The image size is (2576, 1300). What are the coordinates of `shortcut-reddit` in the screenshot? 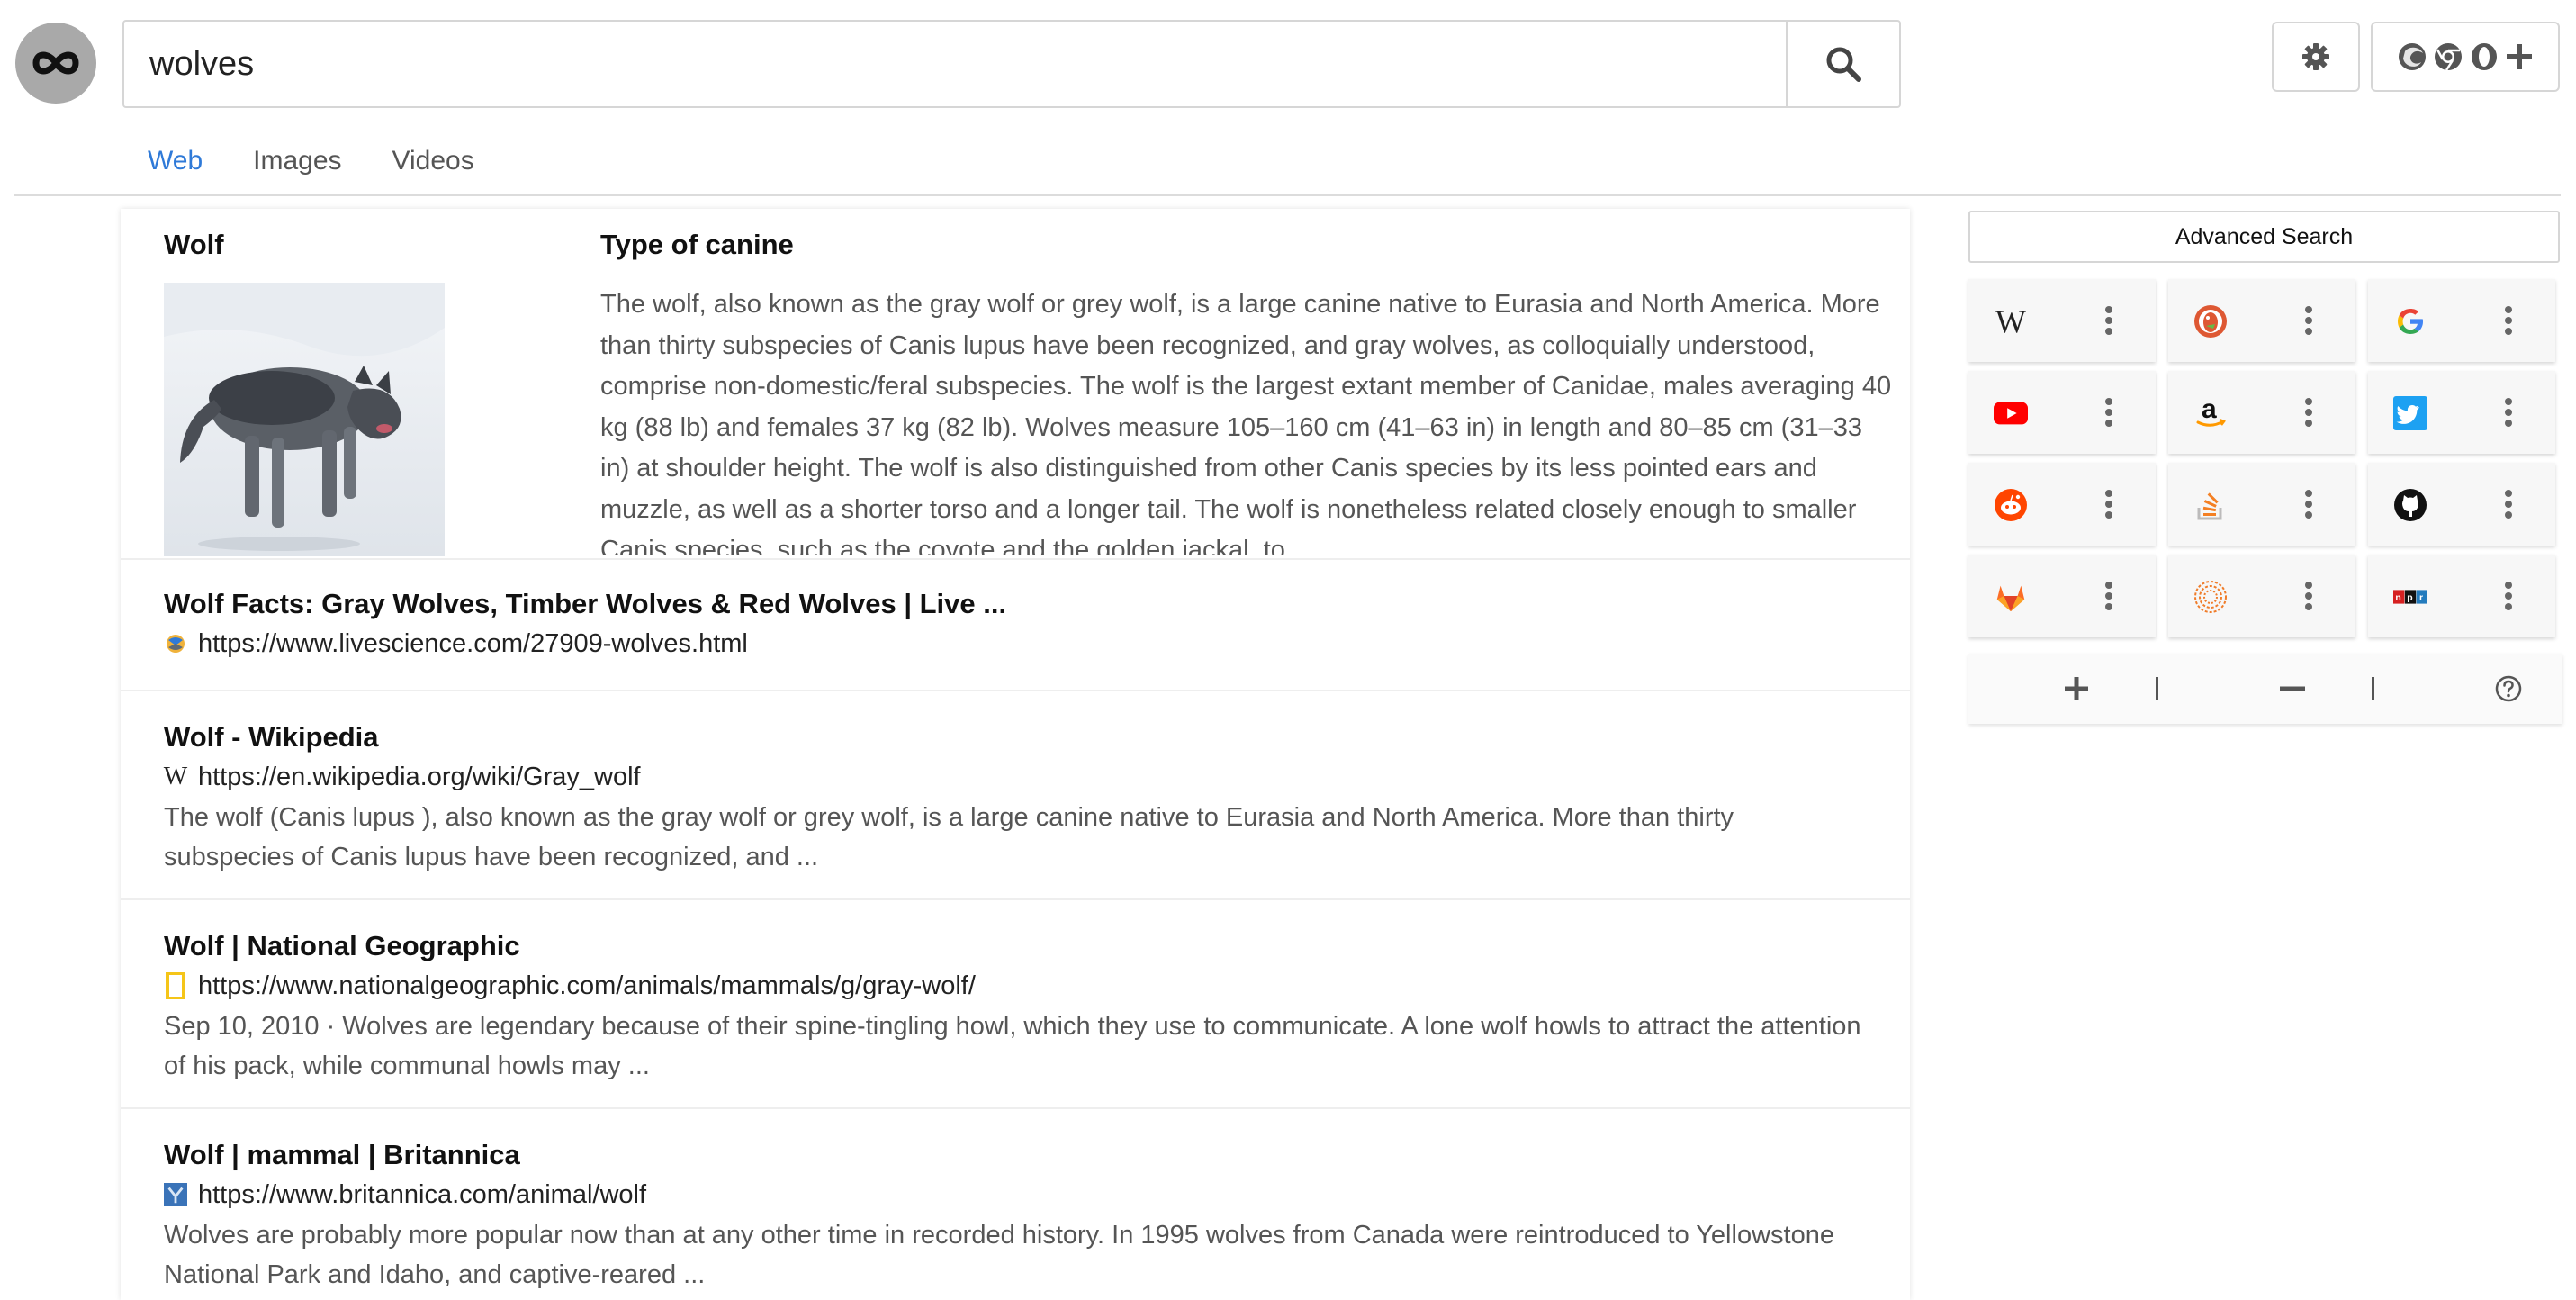 It's located at (2062, 504).